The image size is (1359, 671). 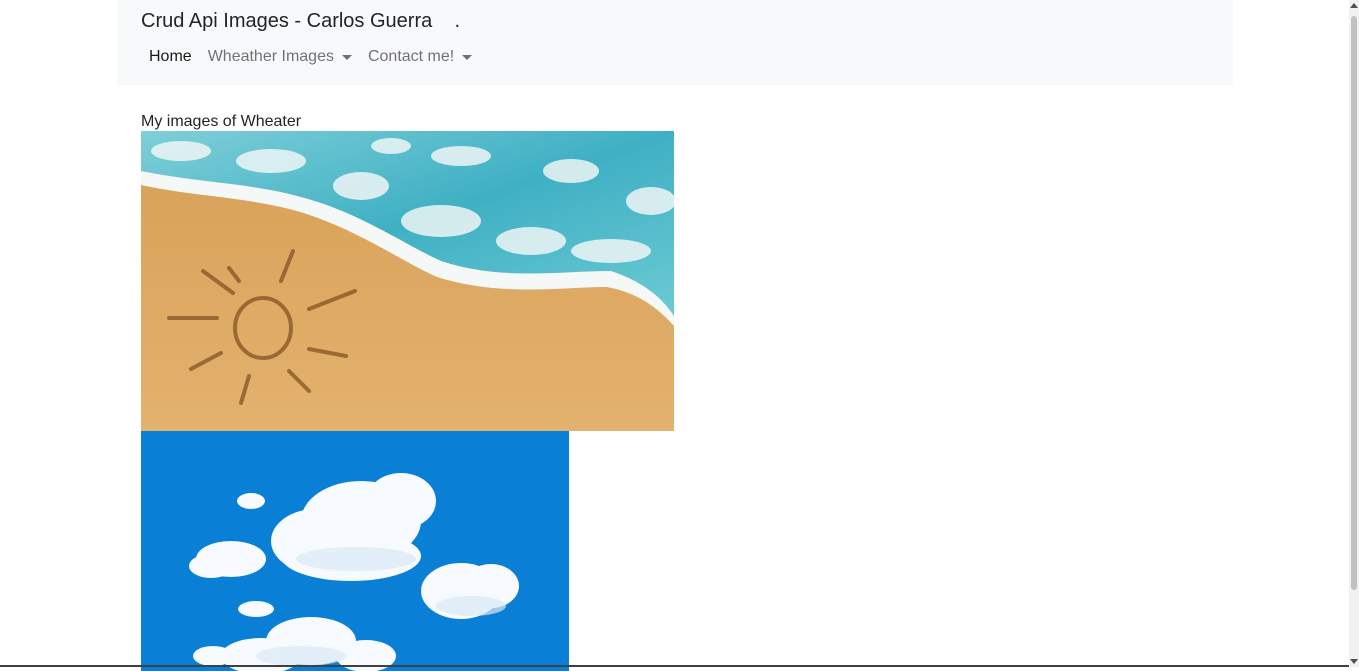 I want to click on nav-item-home-label: Home, so click(x=170, y=56).